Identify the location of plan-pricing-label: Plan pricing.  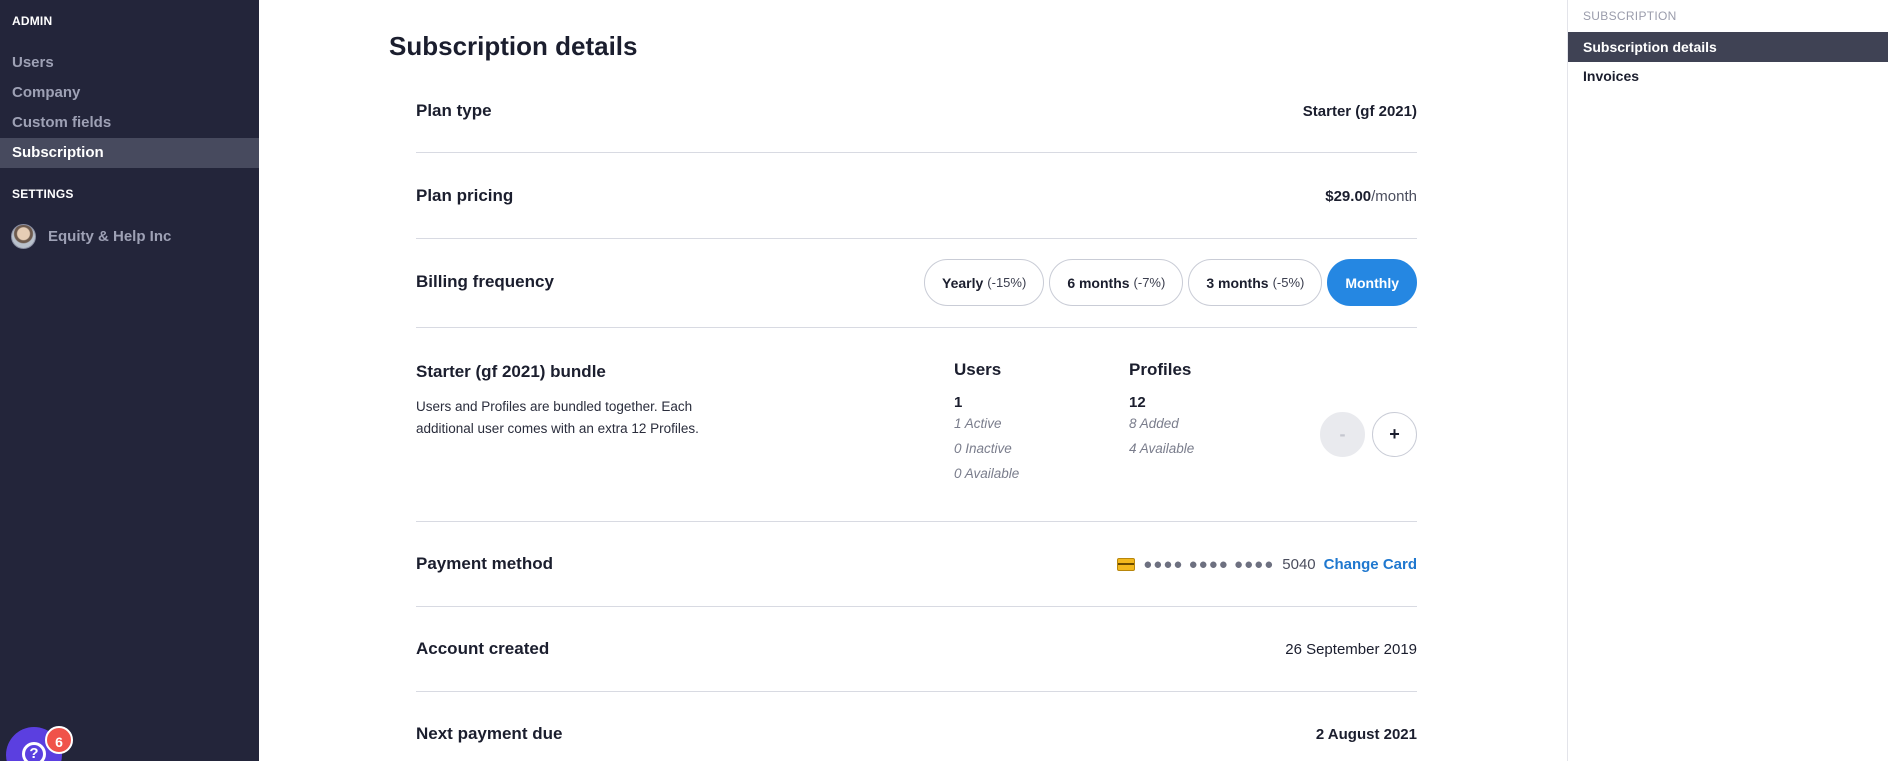
(465, 195).